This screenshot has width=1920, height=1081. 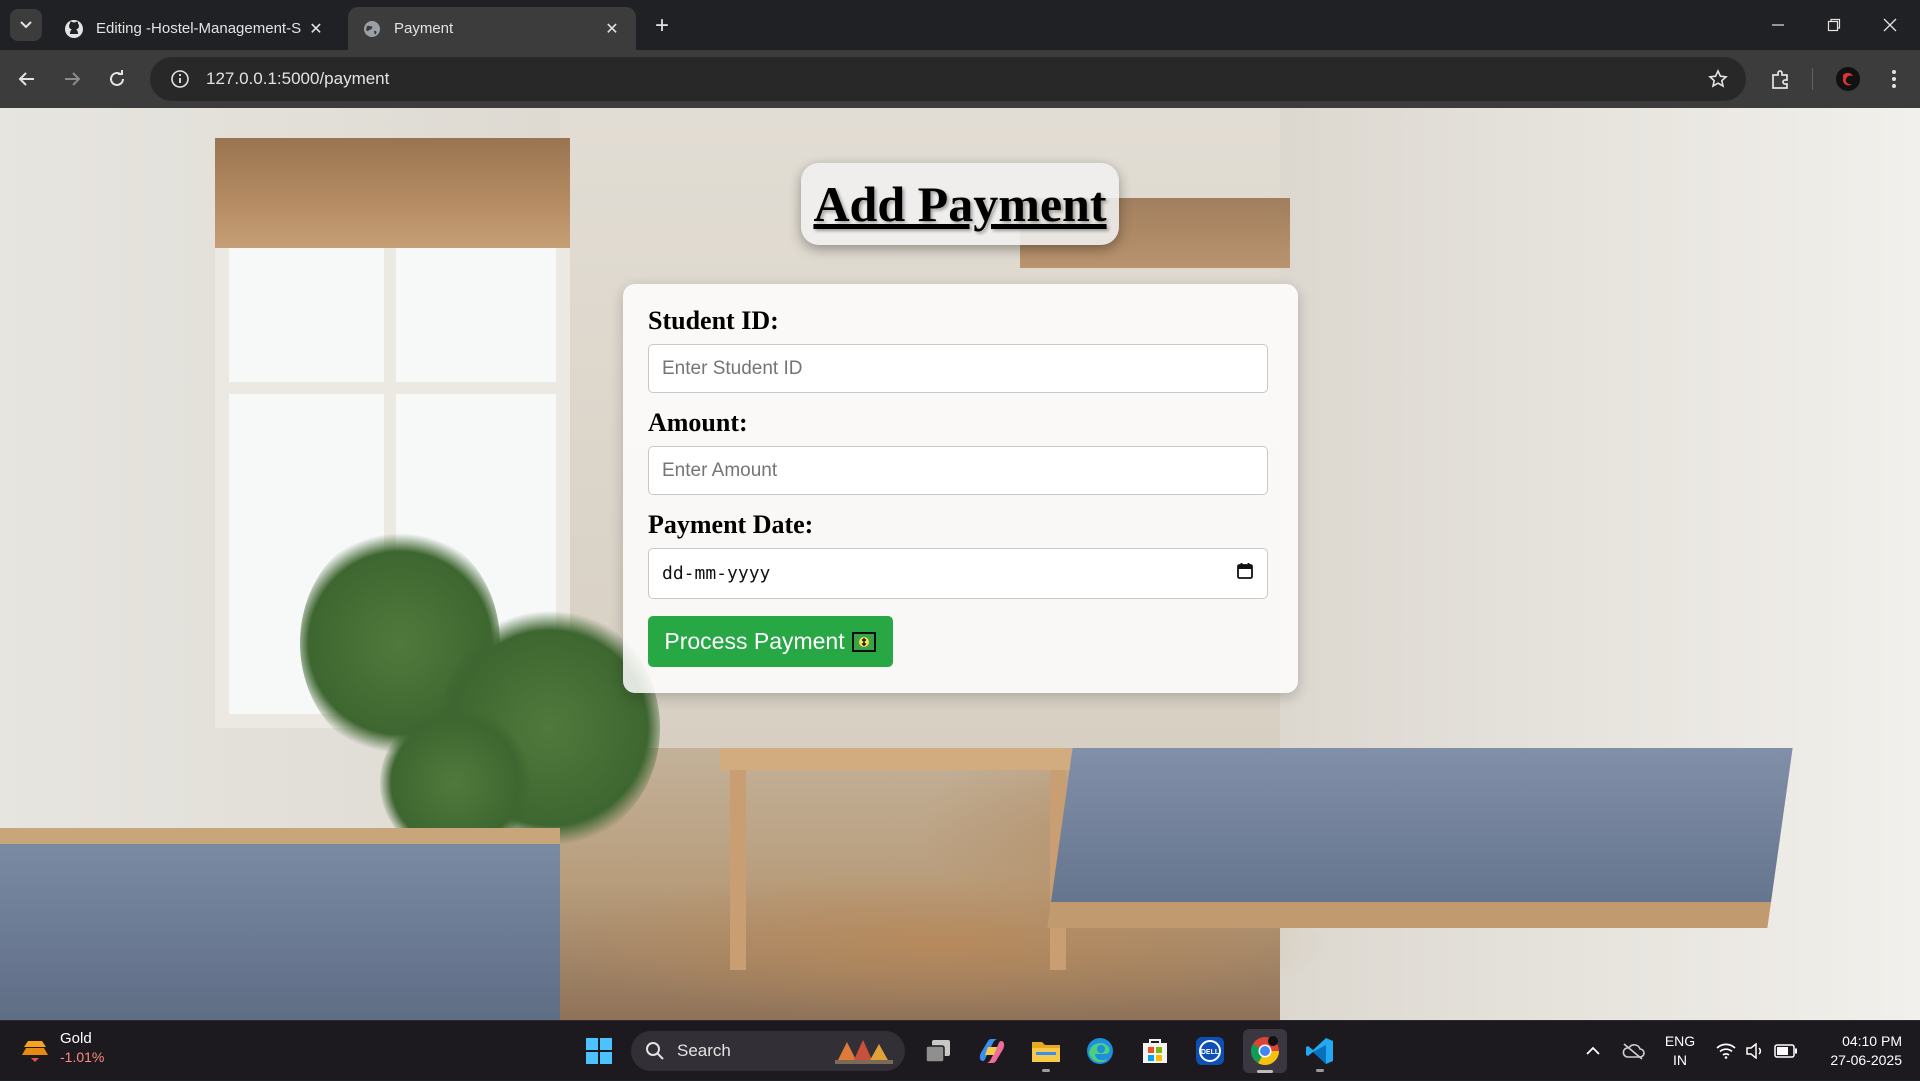 I want to click on extensions-button, so click(x=1781, y=79).